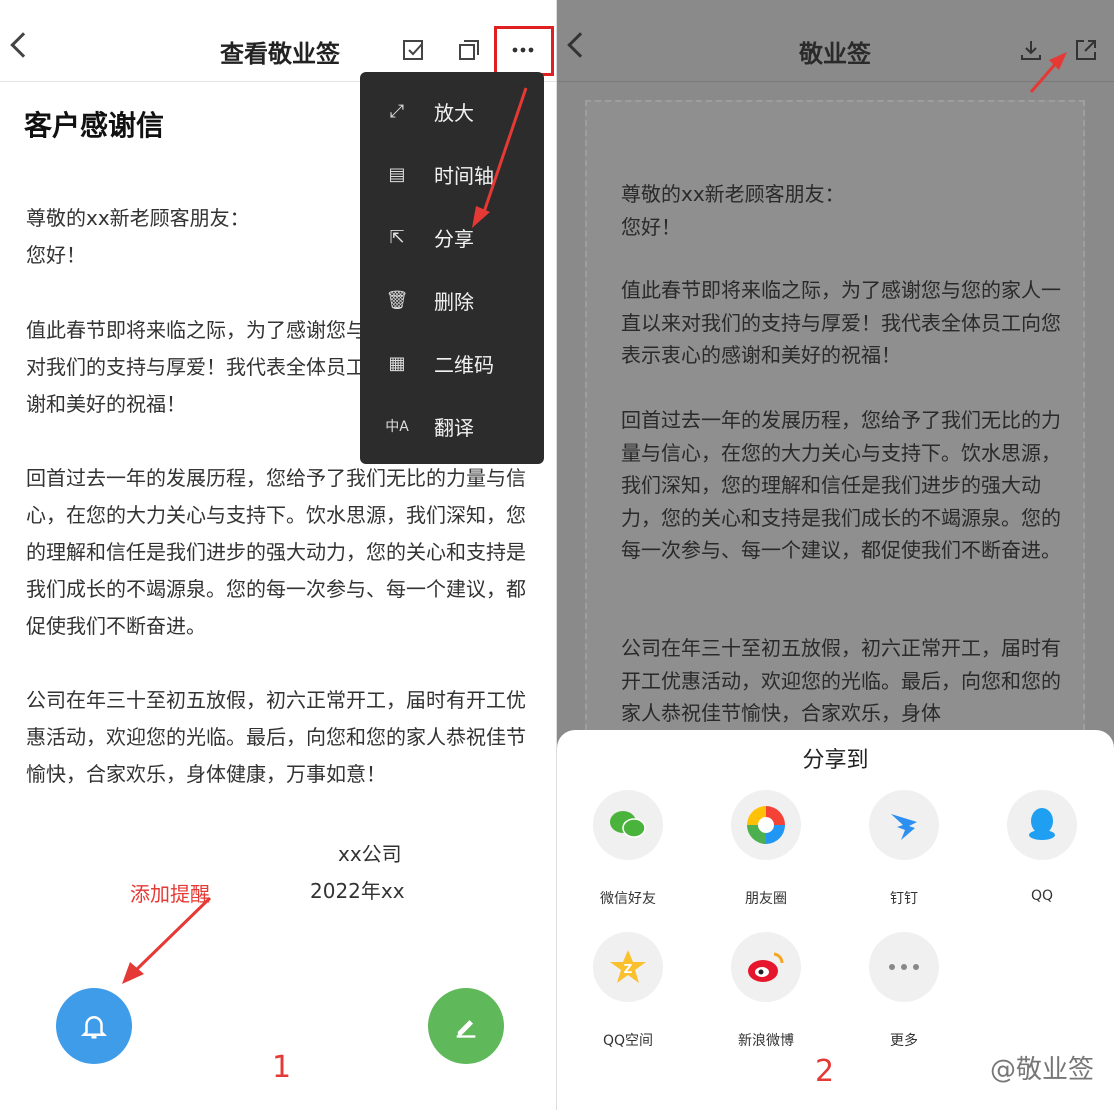 The width and height of the screenshot is (1114, 1110). Describe the element at coordinates (835, 760) in the screenshot. I see `share-sheet-title: 分享到` at that location.